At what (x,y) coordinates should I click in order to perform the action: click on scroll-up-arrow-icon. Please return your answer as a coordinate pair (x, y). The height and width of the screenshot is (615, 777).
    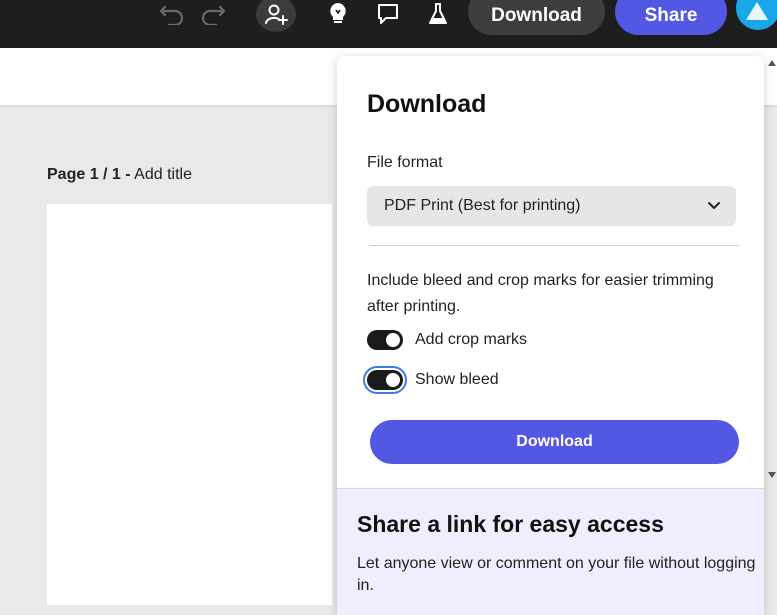
    Looking at the image, I should click on (772, 63).